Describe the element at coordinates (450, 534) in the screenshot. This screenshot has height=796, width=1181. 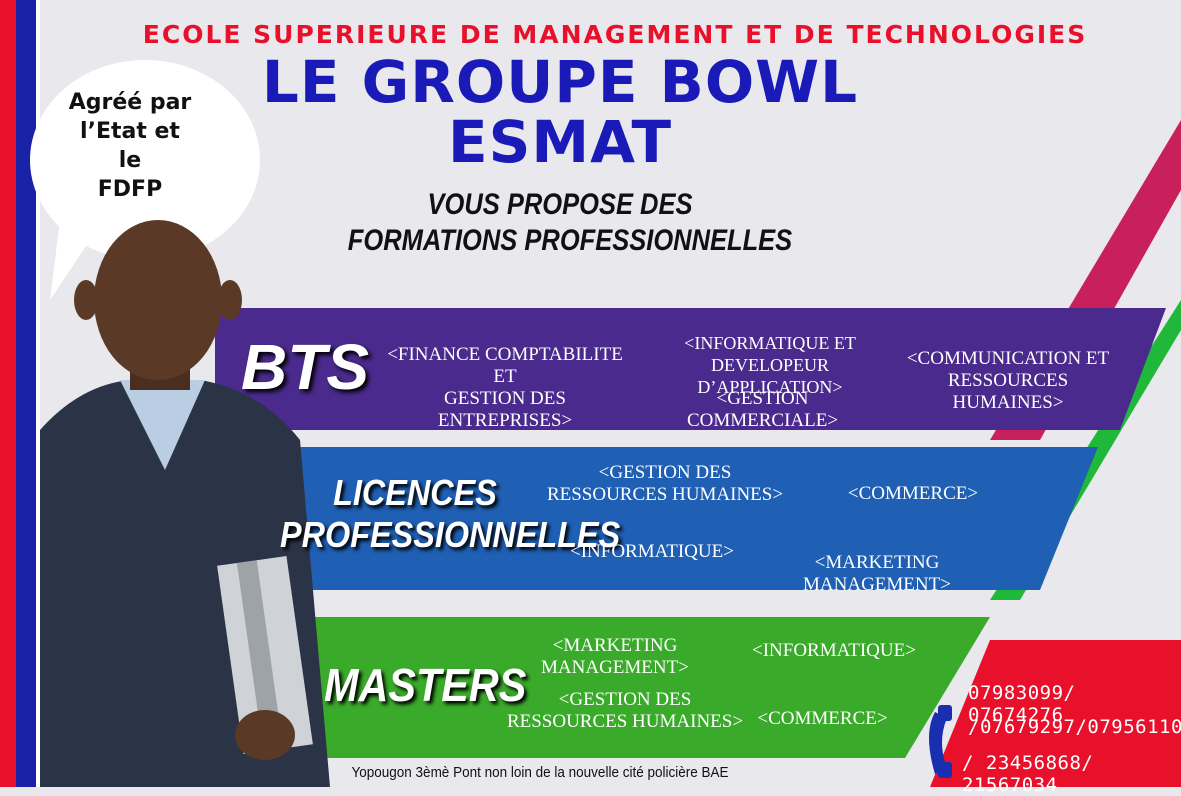
I see `licences-title-line2: PROFESSIONNELLES` at that location.